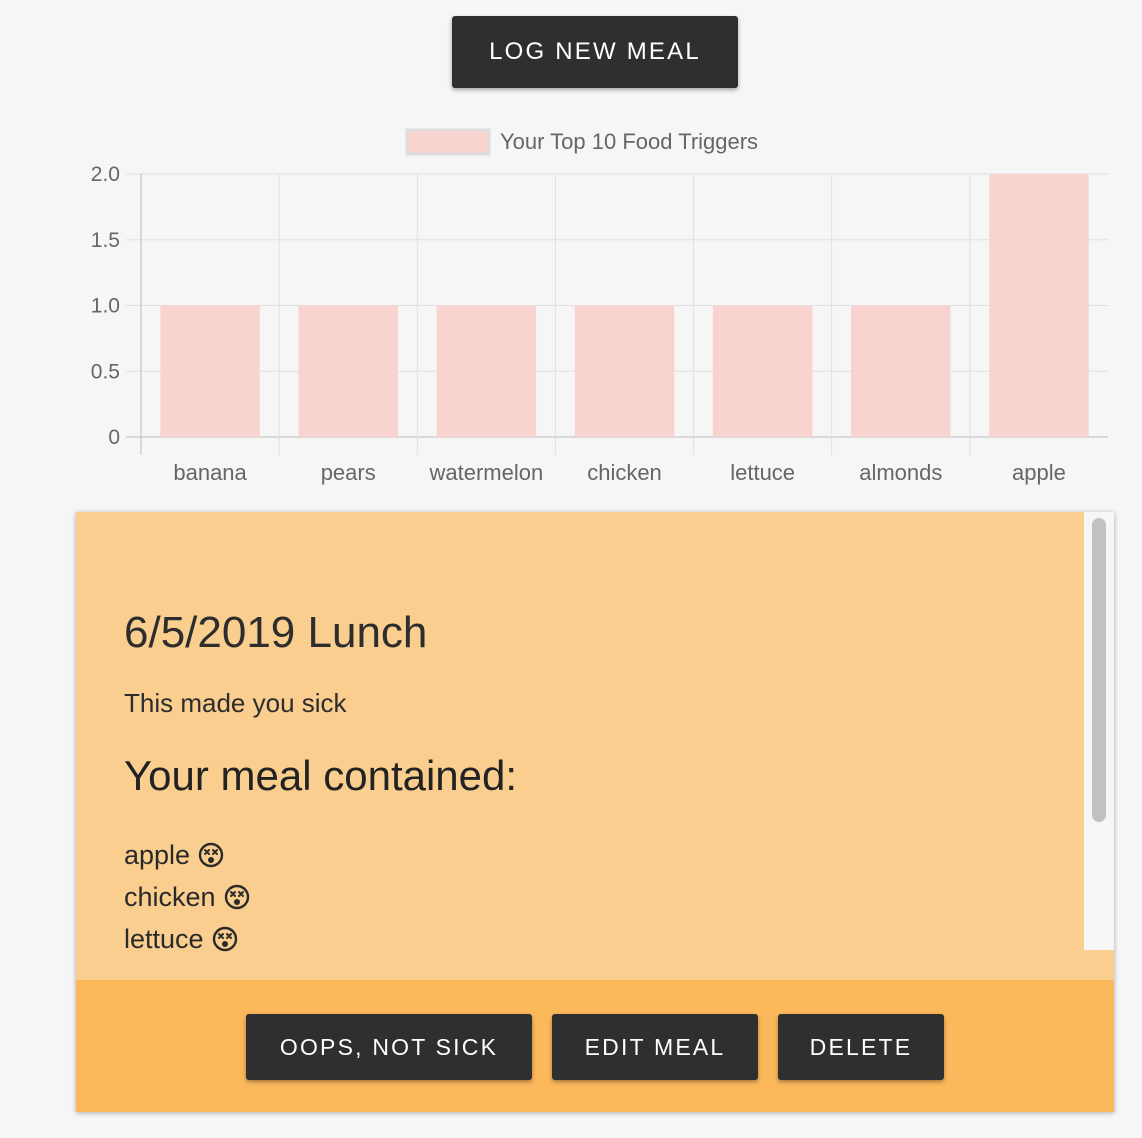 This screenshot has width=1142, height=1138. I want to click on x-tick-label: lettuce, so click(762, 472).